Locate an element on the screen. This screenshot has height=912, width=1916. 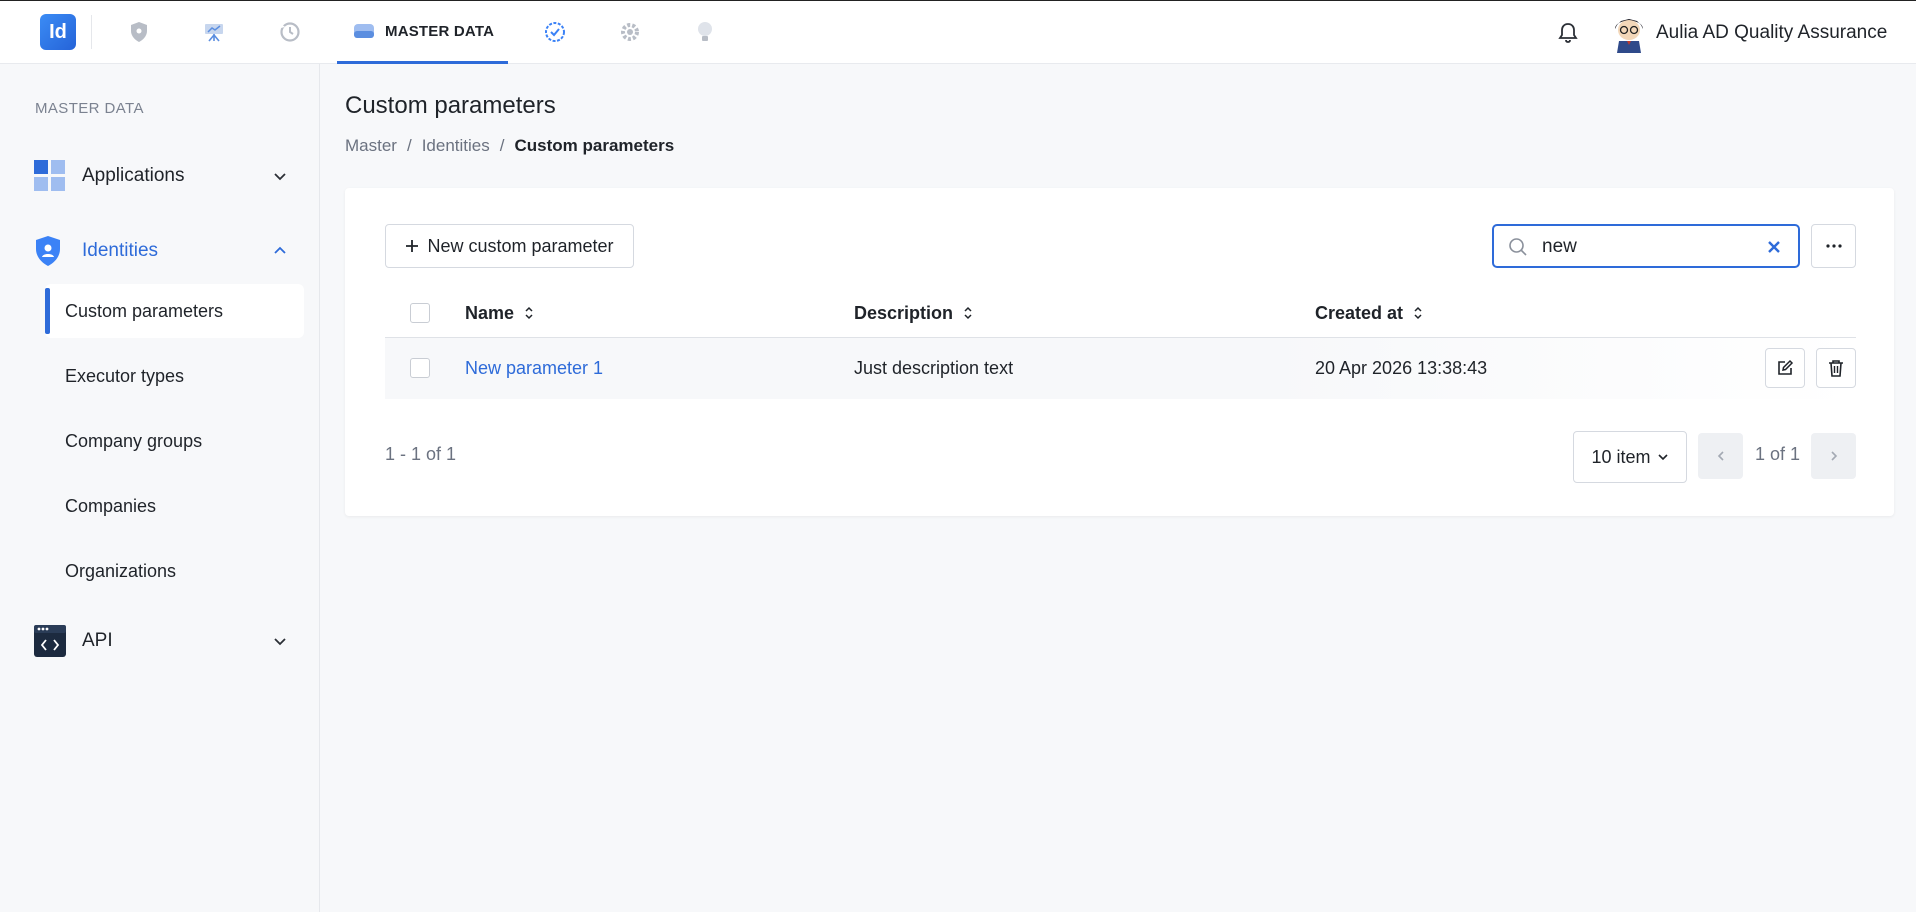
column-header-label: Created at is located at coordinates (1359, 312).